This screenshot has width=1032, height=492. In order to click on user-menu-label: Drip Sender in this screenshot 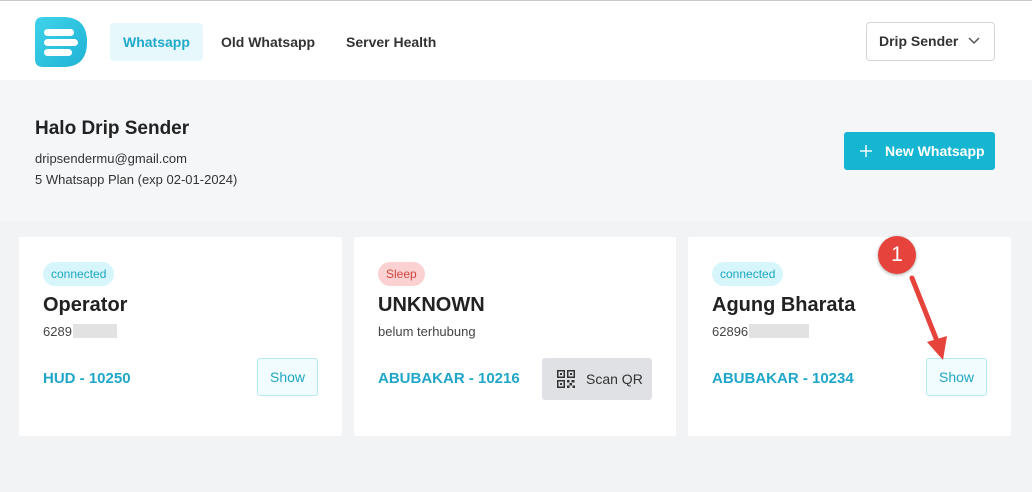, I will do `click(919, 41)`.